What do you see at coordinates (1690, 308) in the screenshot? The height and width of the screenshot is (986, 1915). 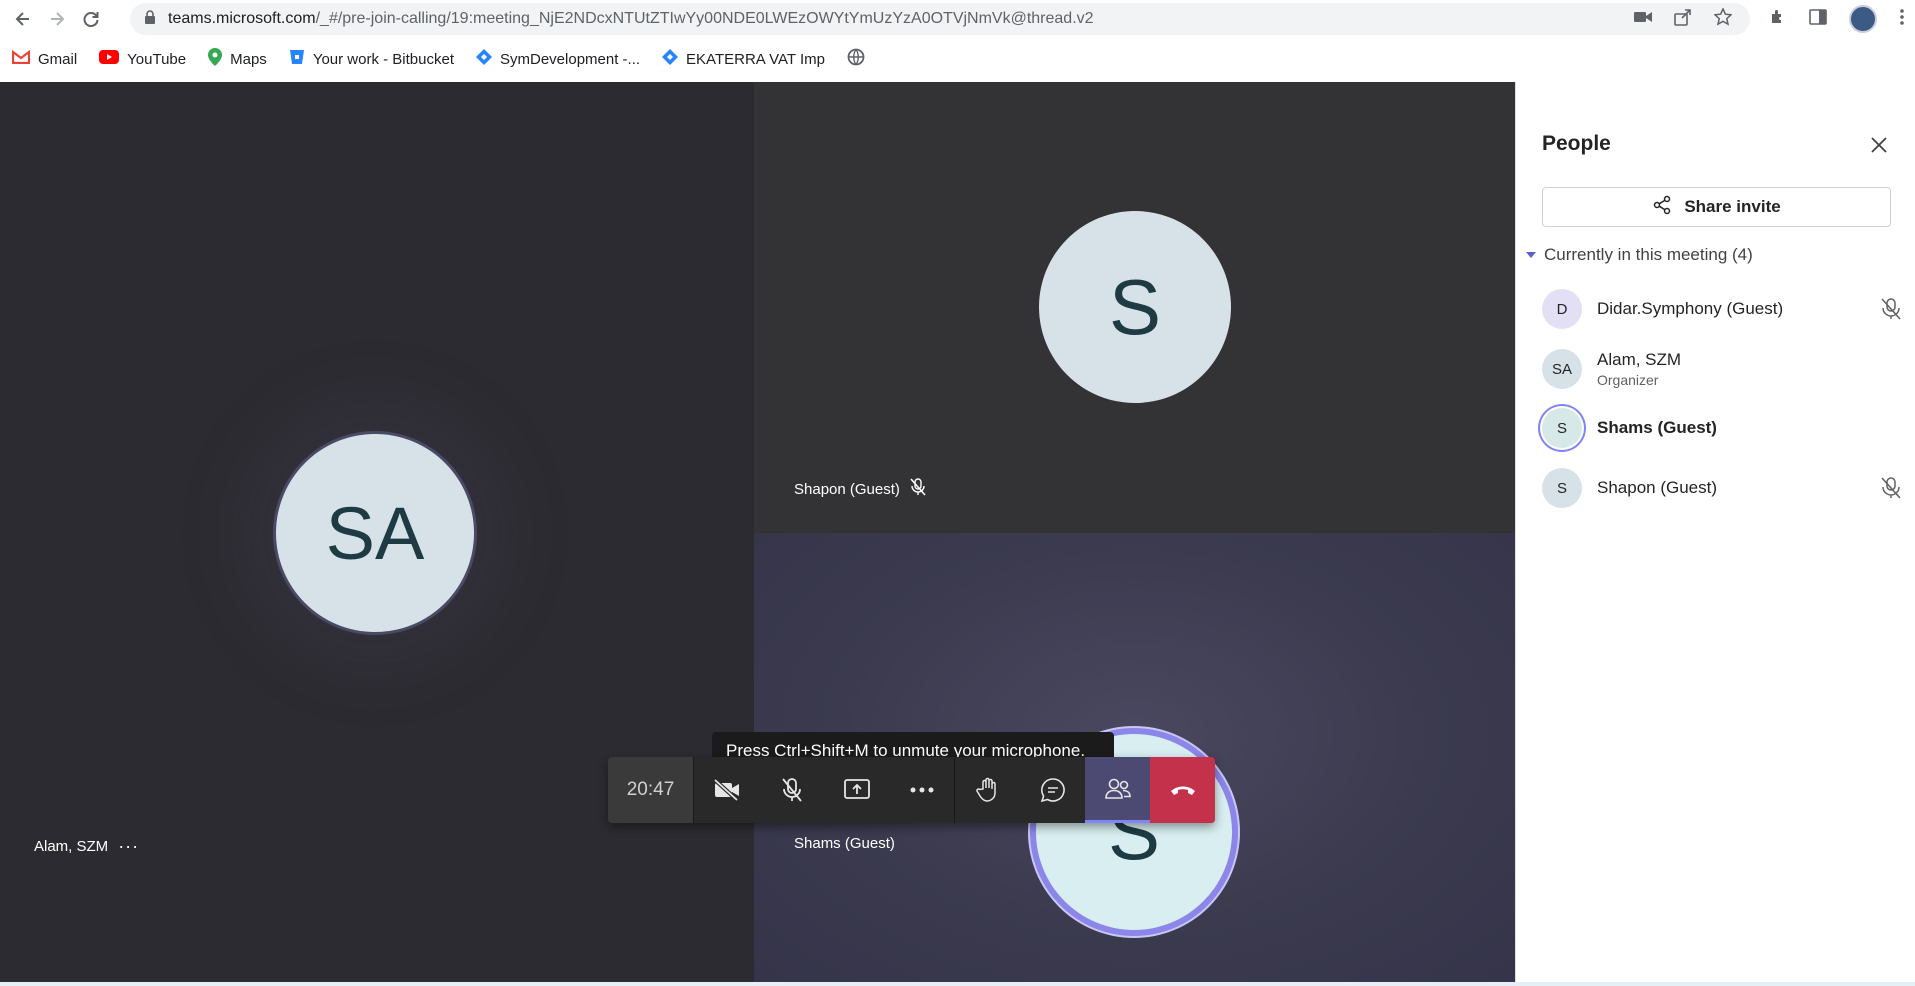 I see `participant-name: Didar.Symphony (Guest)` at bounding box center [1690, 308].